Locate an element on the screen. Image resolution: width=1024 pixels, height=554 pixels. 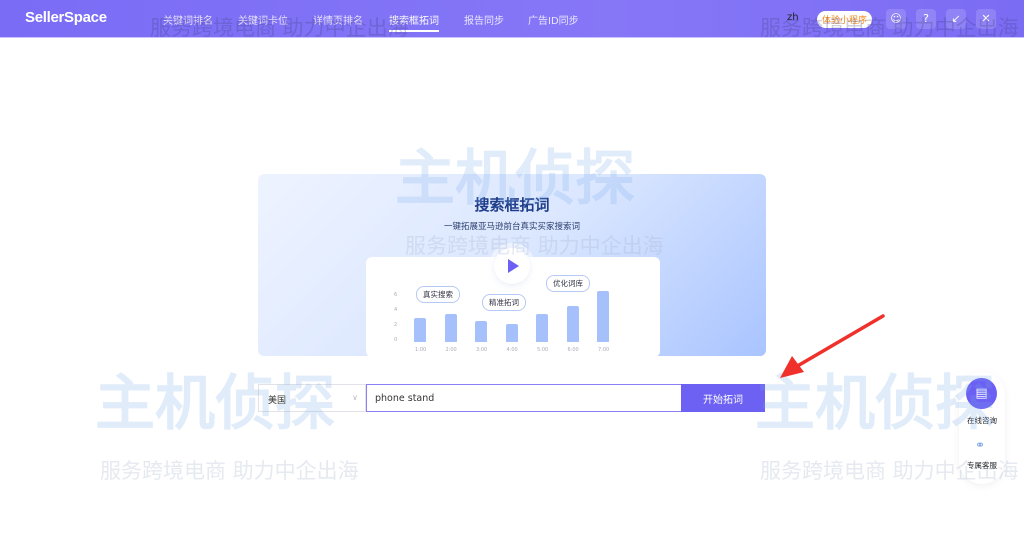
nav-ad-id-sync: 广告ID同步 is located at coordinates (553, 19).